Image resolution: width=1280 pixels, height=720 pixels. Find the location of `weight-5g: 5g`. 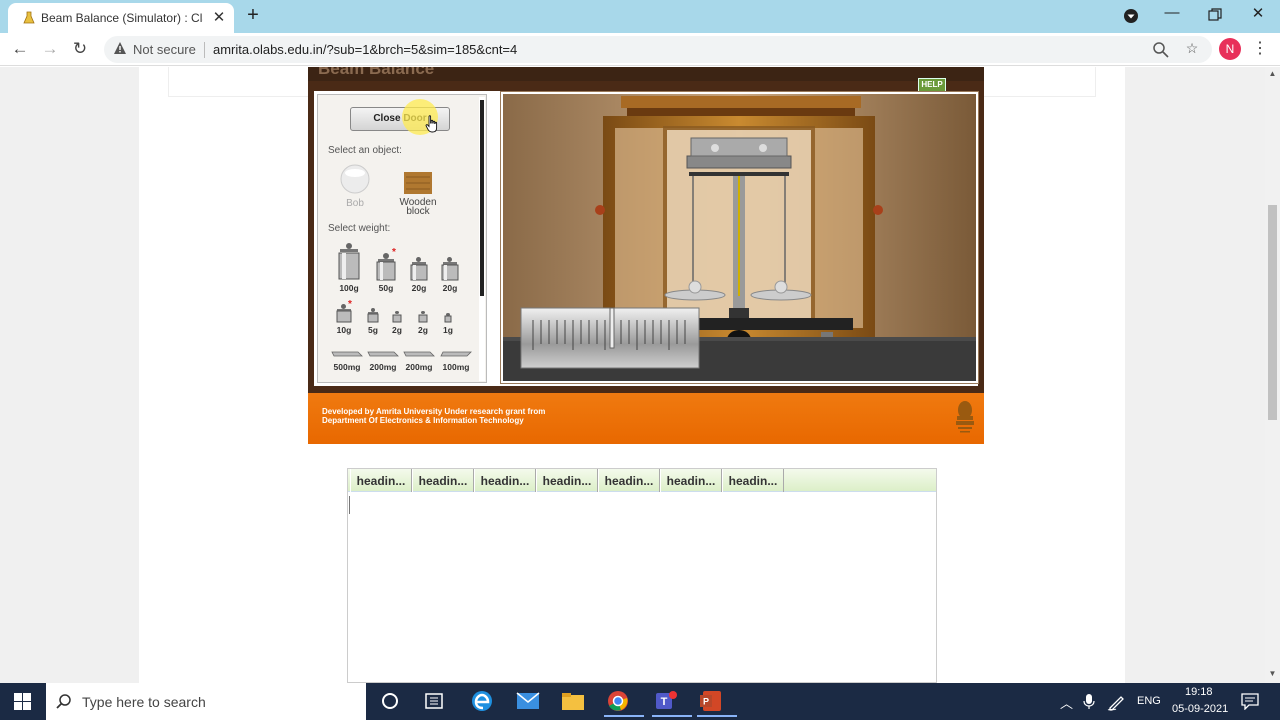

weight-5g: 5g is located at coordinates (373, 321).